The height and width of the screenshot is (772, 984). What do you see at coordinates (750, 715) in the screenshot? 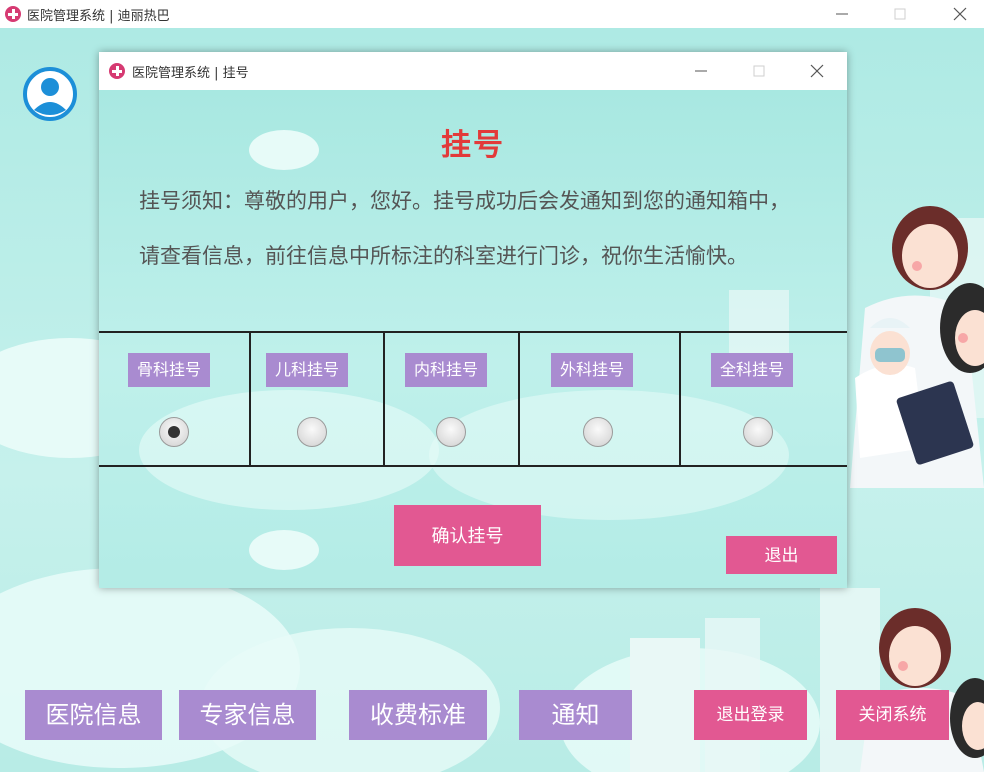
I see `logout-button: 退出登录` at bounding box center [750, 715].